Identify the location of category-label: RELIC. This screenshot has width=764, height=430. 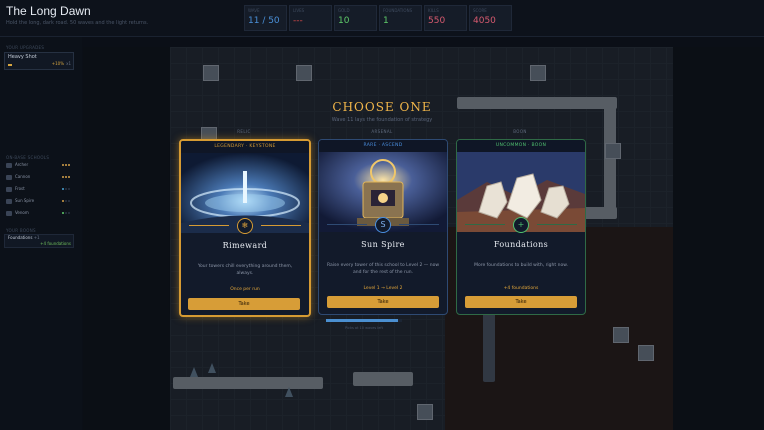
(244, 131).